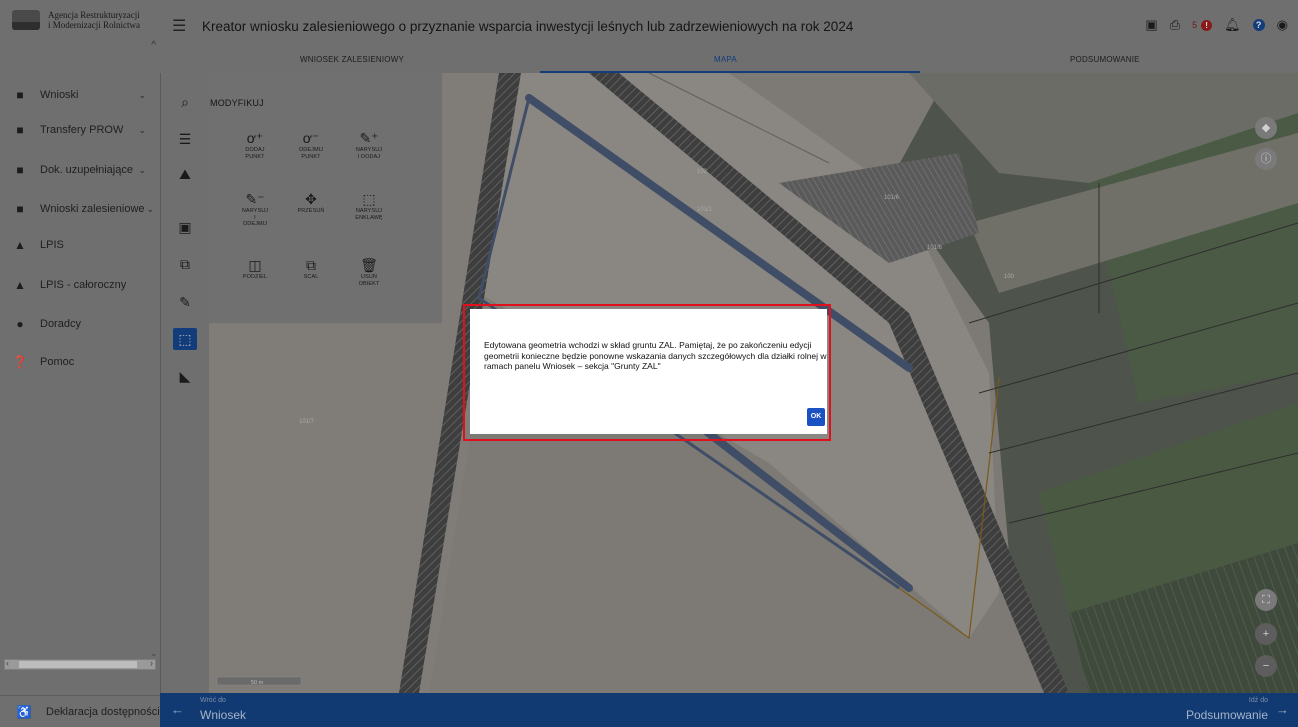  I want to click on delete-object-button: 🗑︎ USUŃ OBIEKT, so click(369, 271).